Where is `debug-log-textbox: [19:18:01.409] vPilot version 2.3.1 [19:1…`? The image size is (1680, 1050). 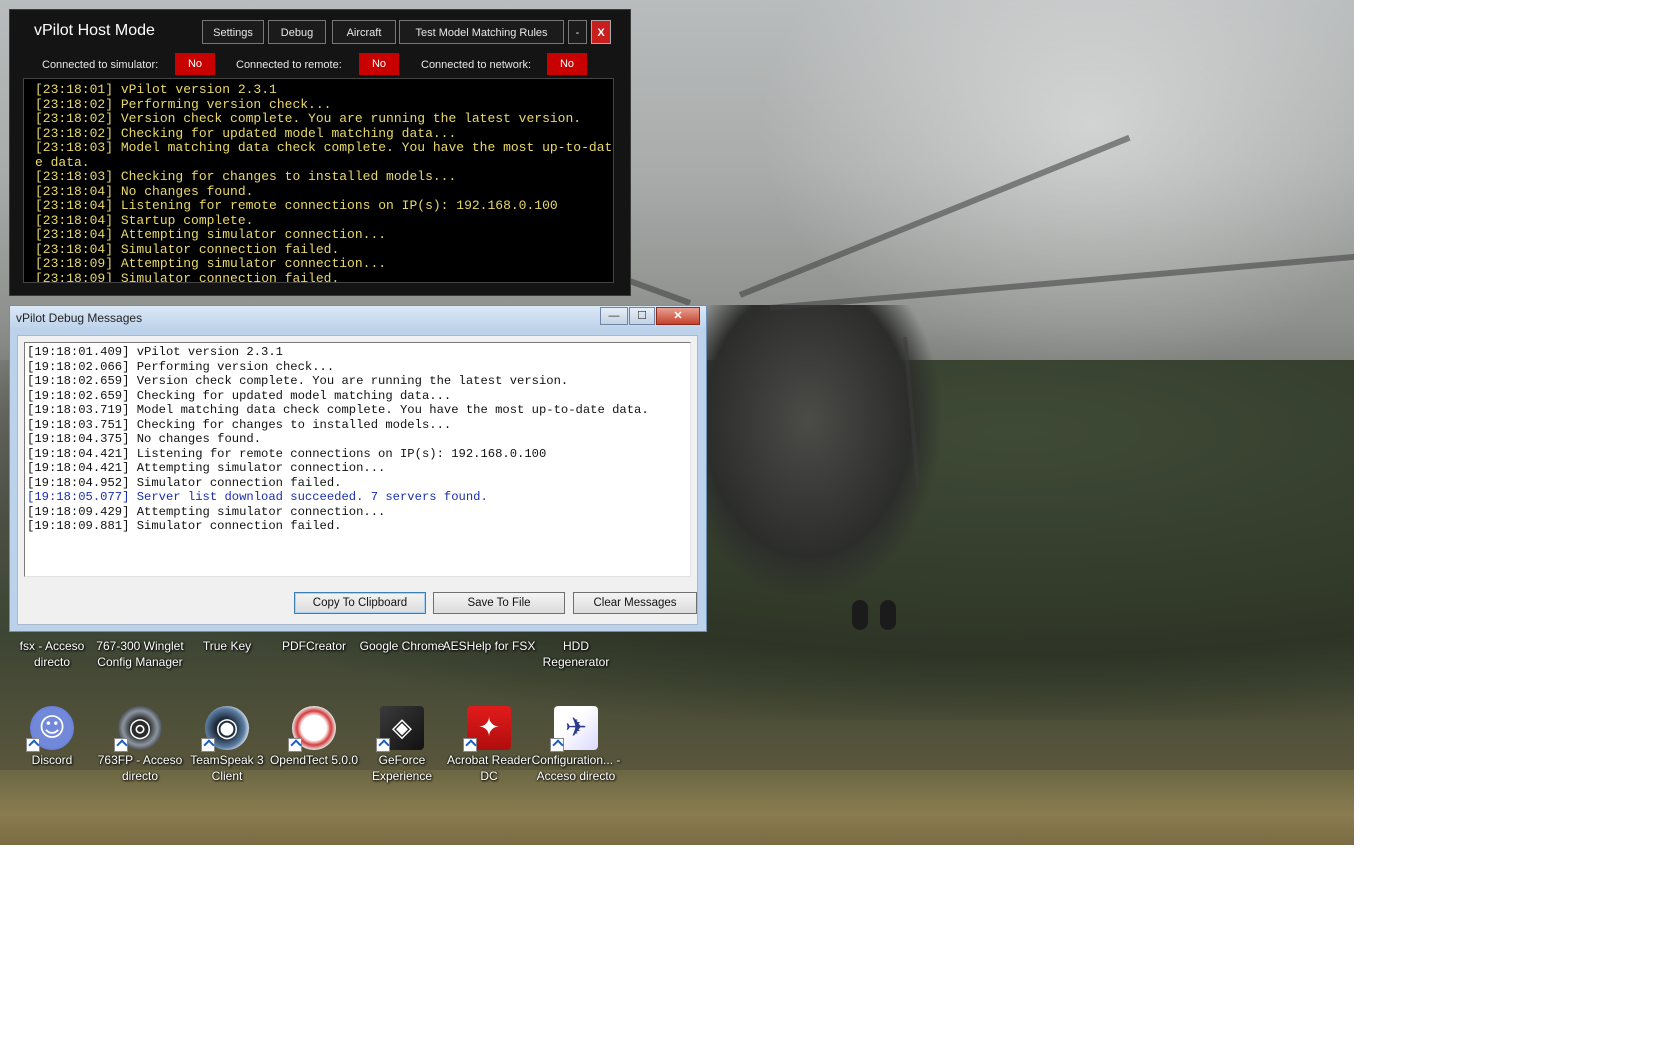 debug-log-textbox: [19:18:01.409] vPilot version 2.3.1 [19:1… is located at coordinates (357, 459).